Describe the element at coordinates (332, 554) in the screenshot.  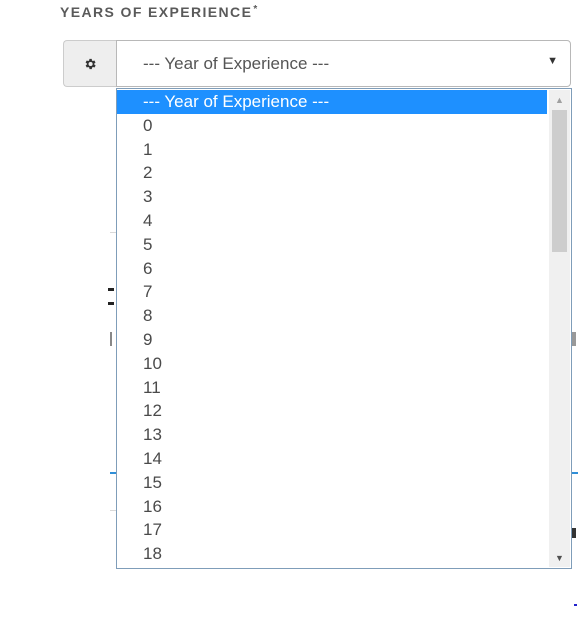
I see `dropdown-option: 18` at that location.